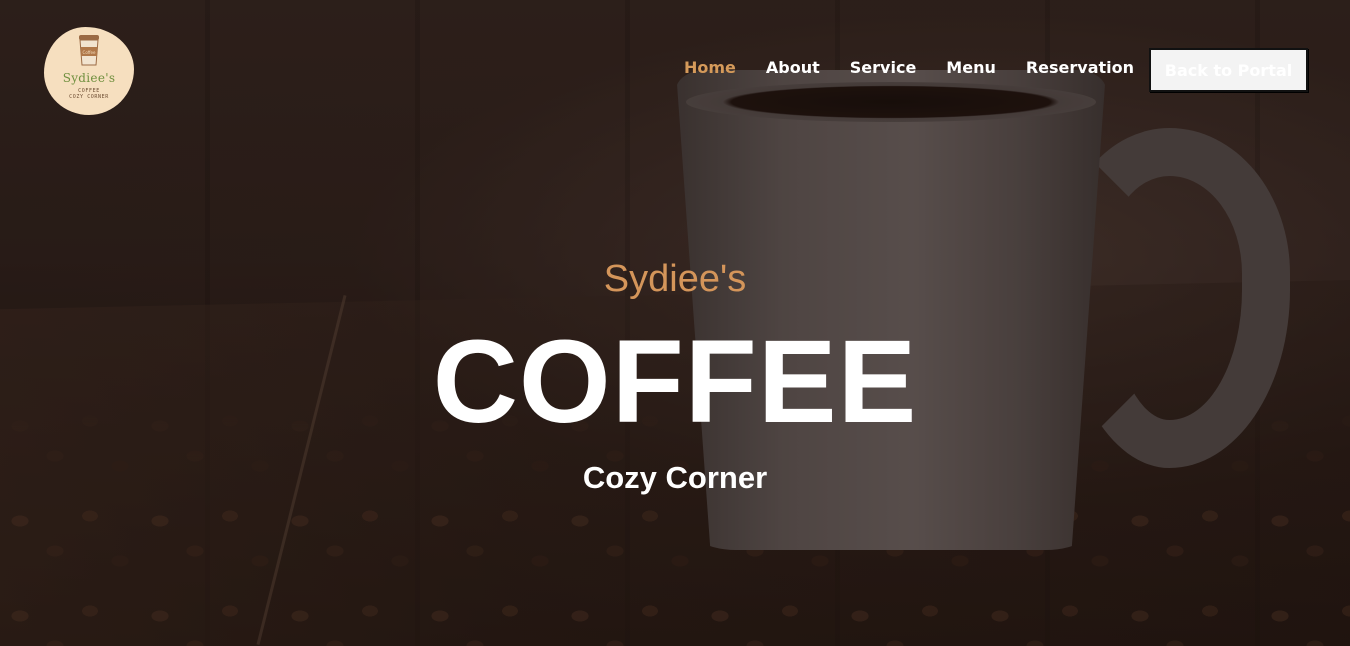  Describe the element at coordinates (1080, 68) in the screenshot. I see `nav-reservation: Reservation` at that location.